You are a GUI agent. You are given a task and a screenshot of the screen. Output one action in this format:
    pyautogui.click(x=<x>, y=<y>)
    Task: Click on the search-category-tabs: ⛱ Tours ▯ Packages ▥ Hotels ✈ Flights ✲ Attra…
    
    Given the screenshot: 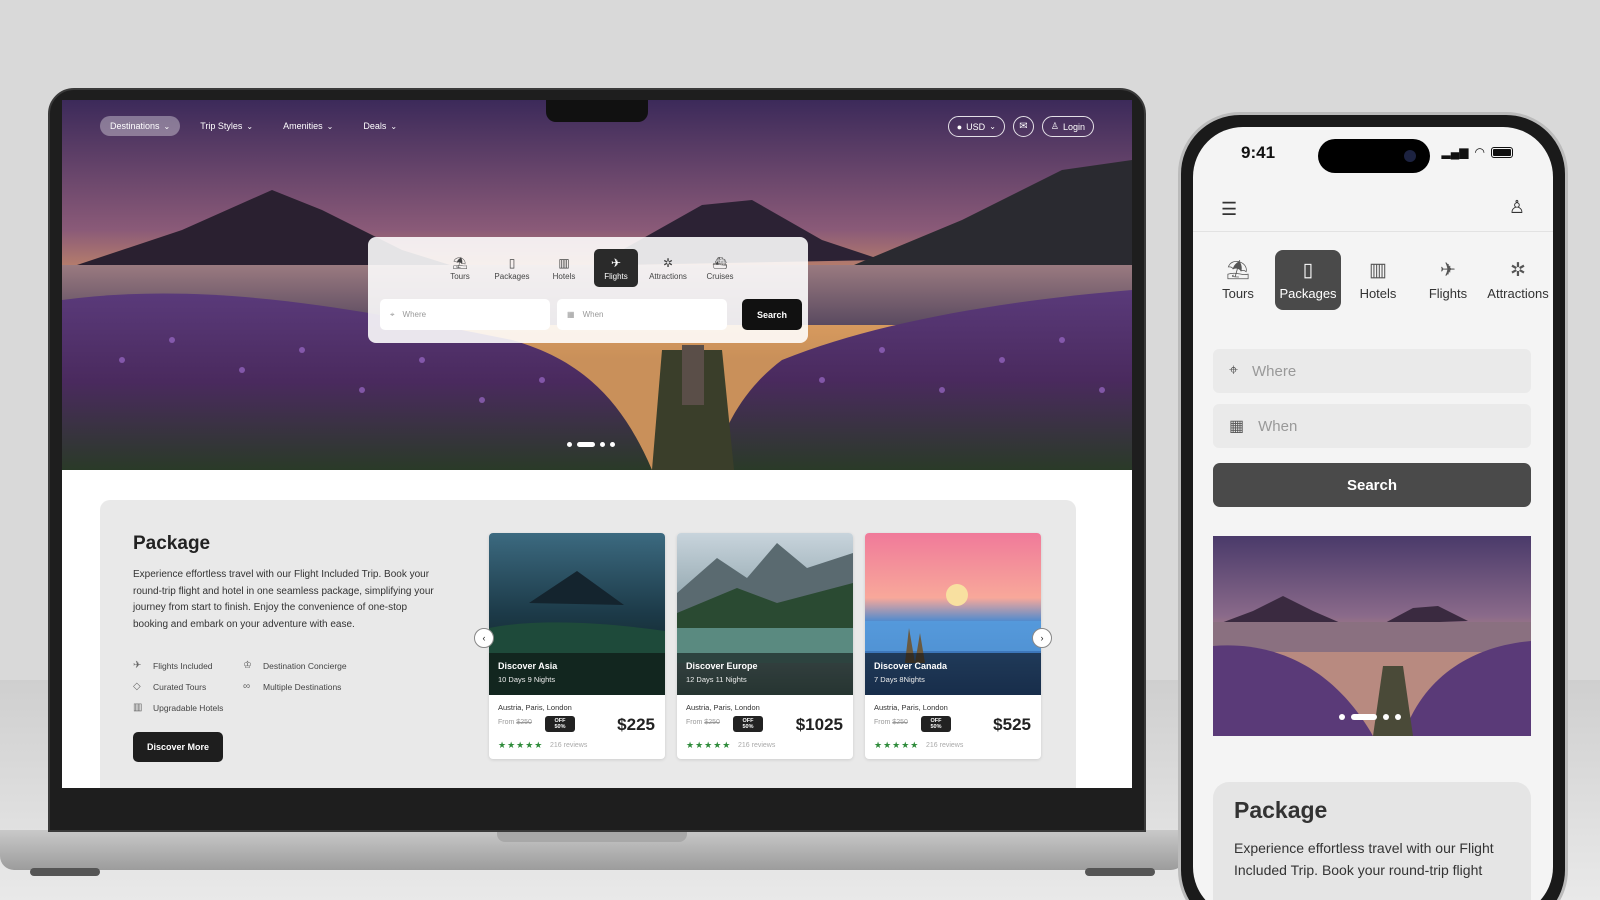 What is the action you would take?
    pyautogui.click(x=590, y=268)
    